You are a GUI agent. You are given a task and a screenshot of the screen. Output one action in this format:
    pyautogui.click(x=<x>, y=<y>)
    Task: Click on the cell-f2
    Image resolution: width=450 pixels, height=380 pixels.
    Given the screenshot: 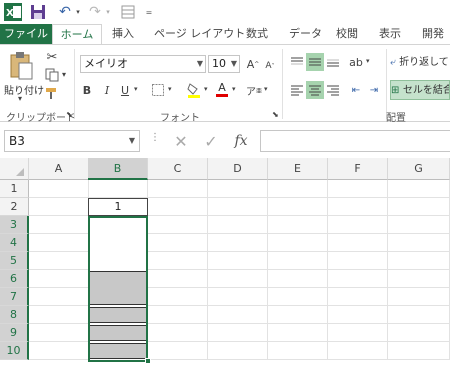 What is the action you would take?
    pyautogui.click(x=358, y=207)
    